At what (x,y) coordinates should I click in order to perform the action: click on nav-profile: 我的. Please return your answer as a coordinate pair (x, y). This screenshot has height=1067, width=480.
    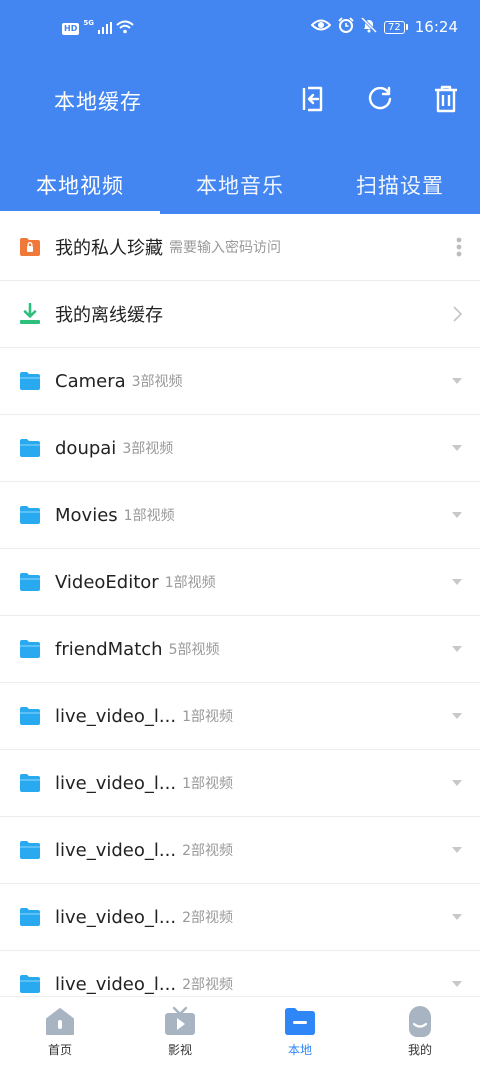
    Looking at the image, I should click on (420, 1032).